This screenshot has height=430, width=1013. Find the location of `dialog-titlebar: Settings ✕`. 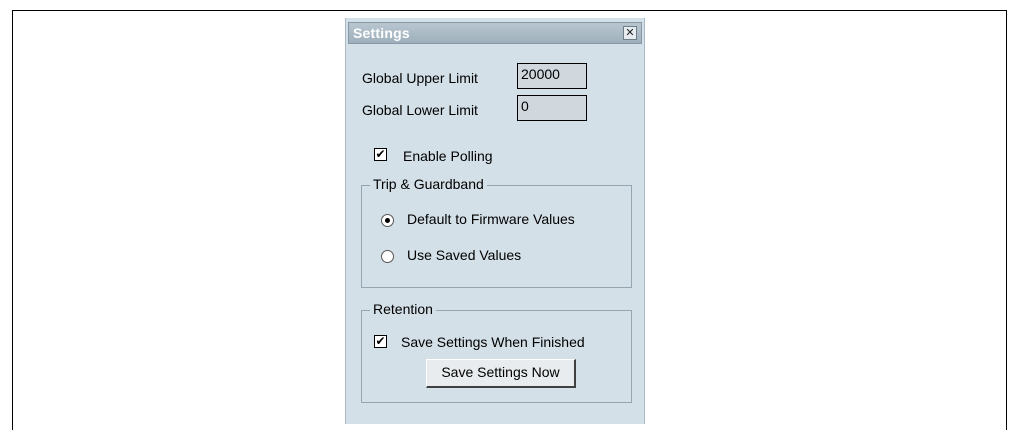

dialog-titlebar: Settings ✕ is located at coordinates (495, 33).